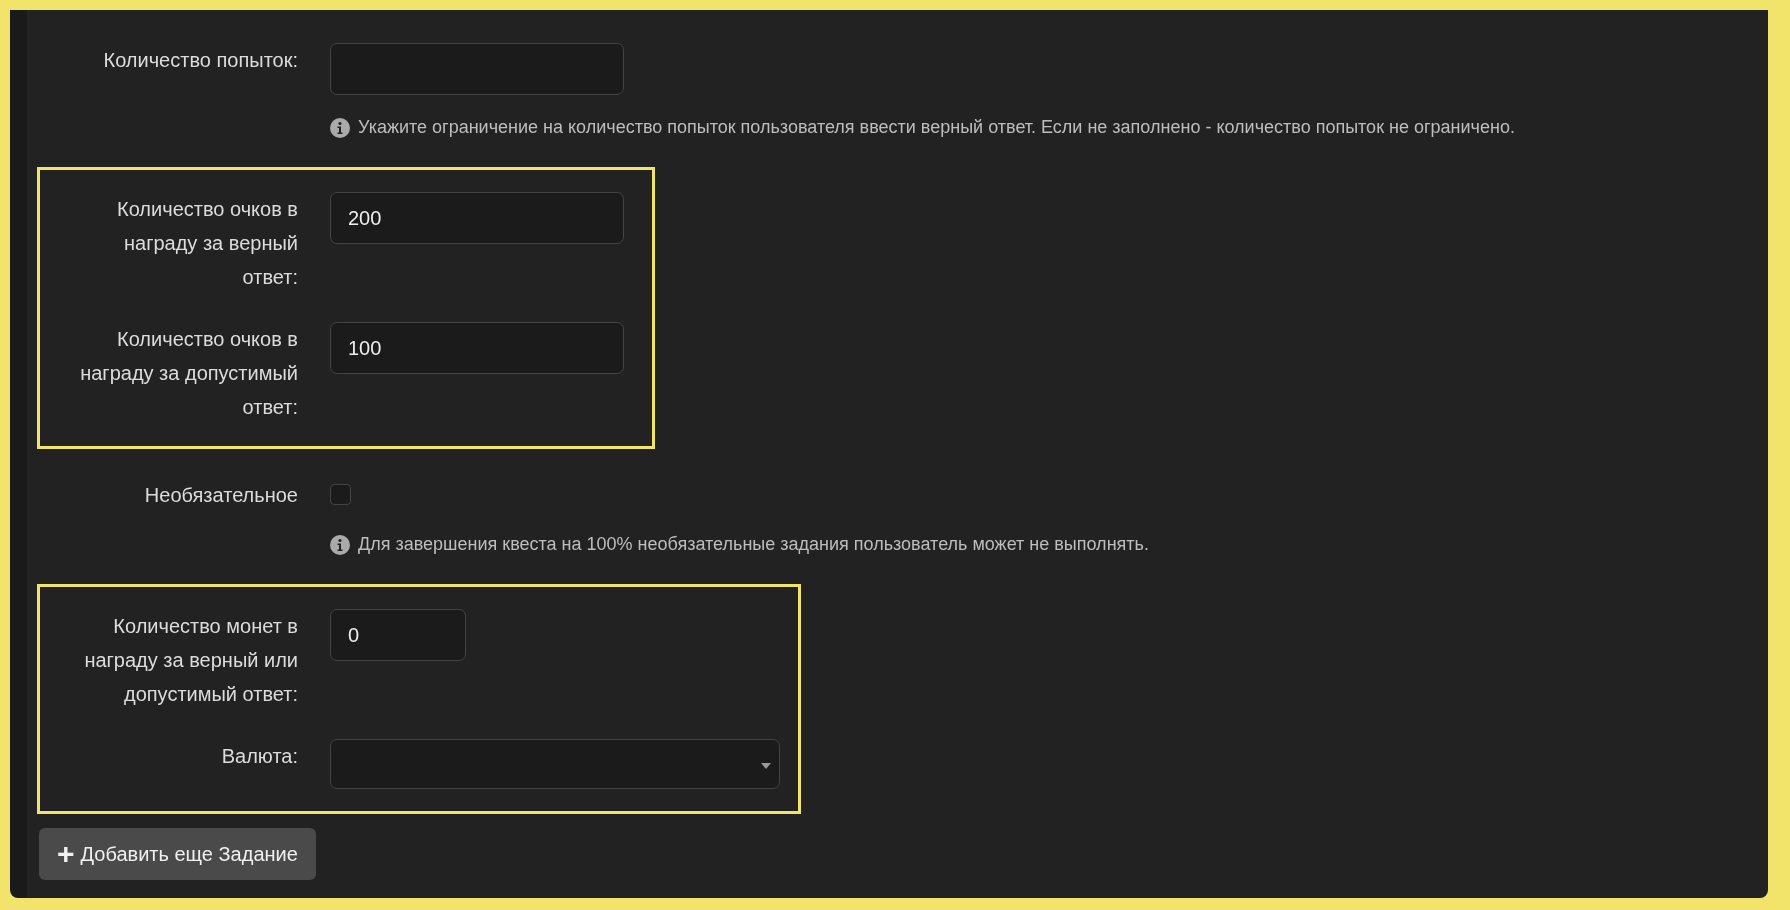 The height and width of the screenshot is (910, 1790). What do you see at coordinates (477, 69) in the screenshot?
I see `input-field` at bounding box center [477, 69].